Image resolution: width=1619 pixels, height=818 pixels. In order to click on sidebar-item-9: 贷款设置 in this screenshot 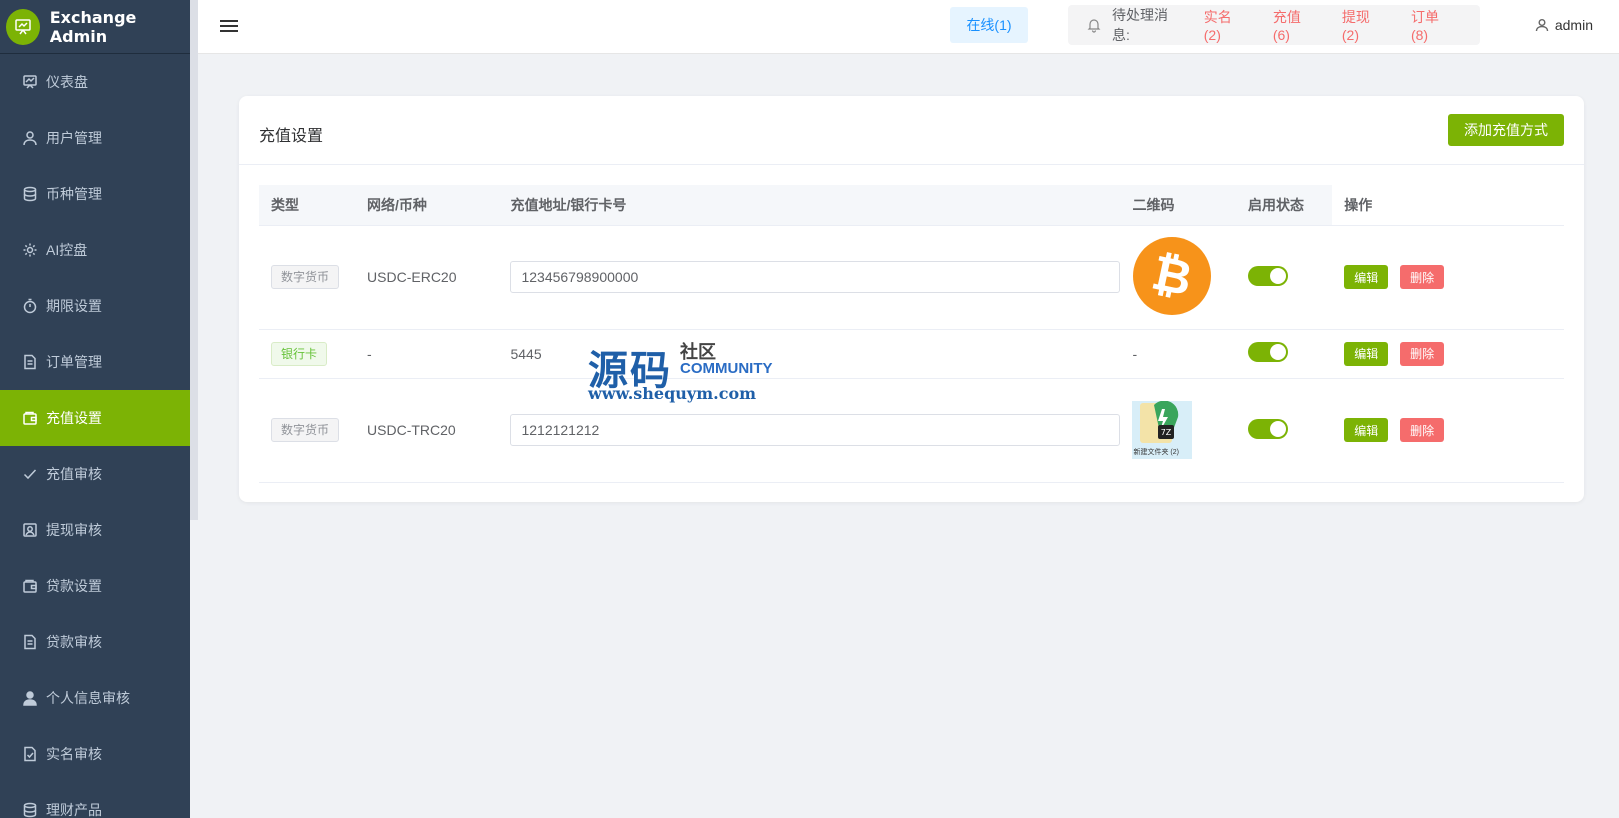, I will do `click(95, 586)`.